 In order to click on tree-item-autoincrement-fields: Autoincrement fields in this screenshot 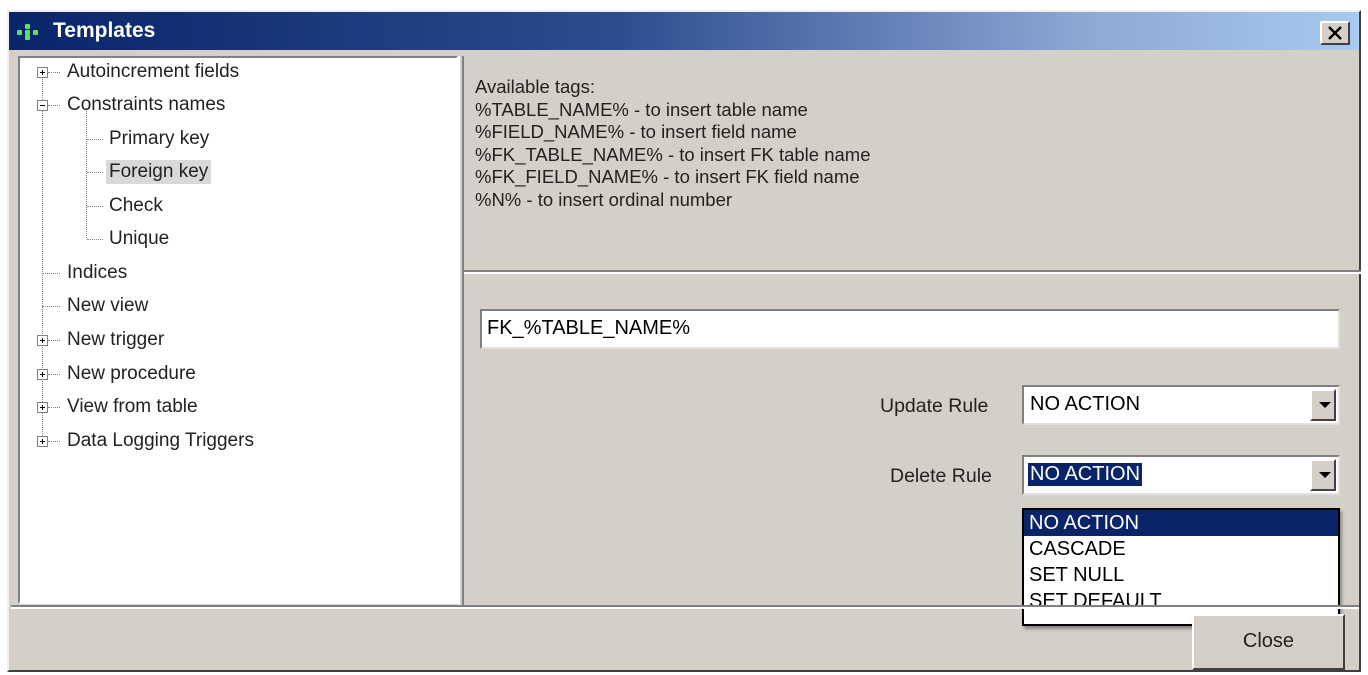, I will do `click(153, 72)`.